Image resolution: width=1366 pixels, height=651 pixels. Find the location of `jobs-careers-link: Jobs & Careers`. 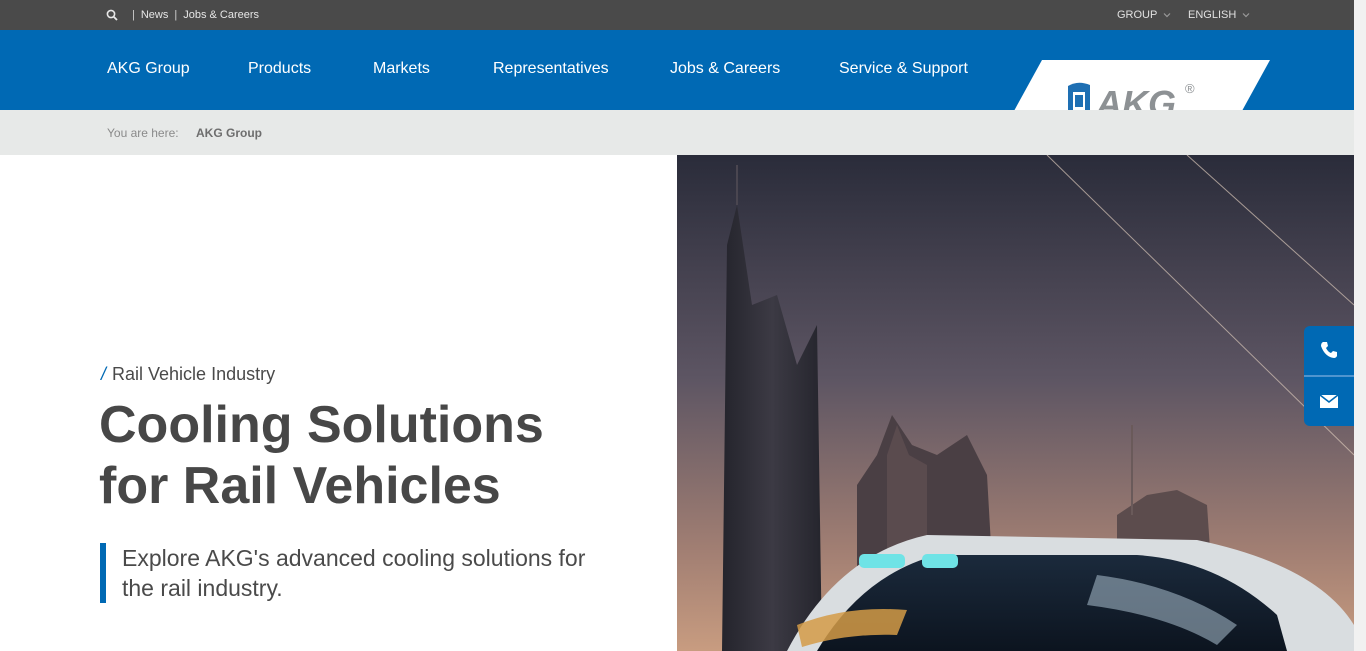

jobs-careers-link: Jobs & Careers is located at coordinates (221, 15).